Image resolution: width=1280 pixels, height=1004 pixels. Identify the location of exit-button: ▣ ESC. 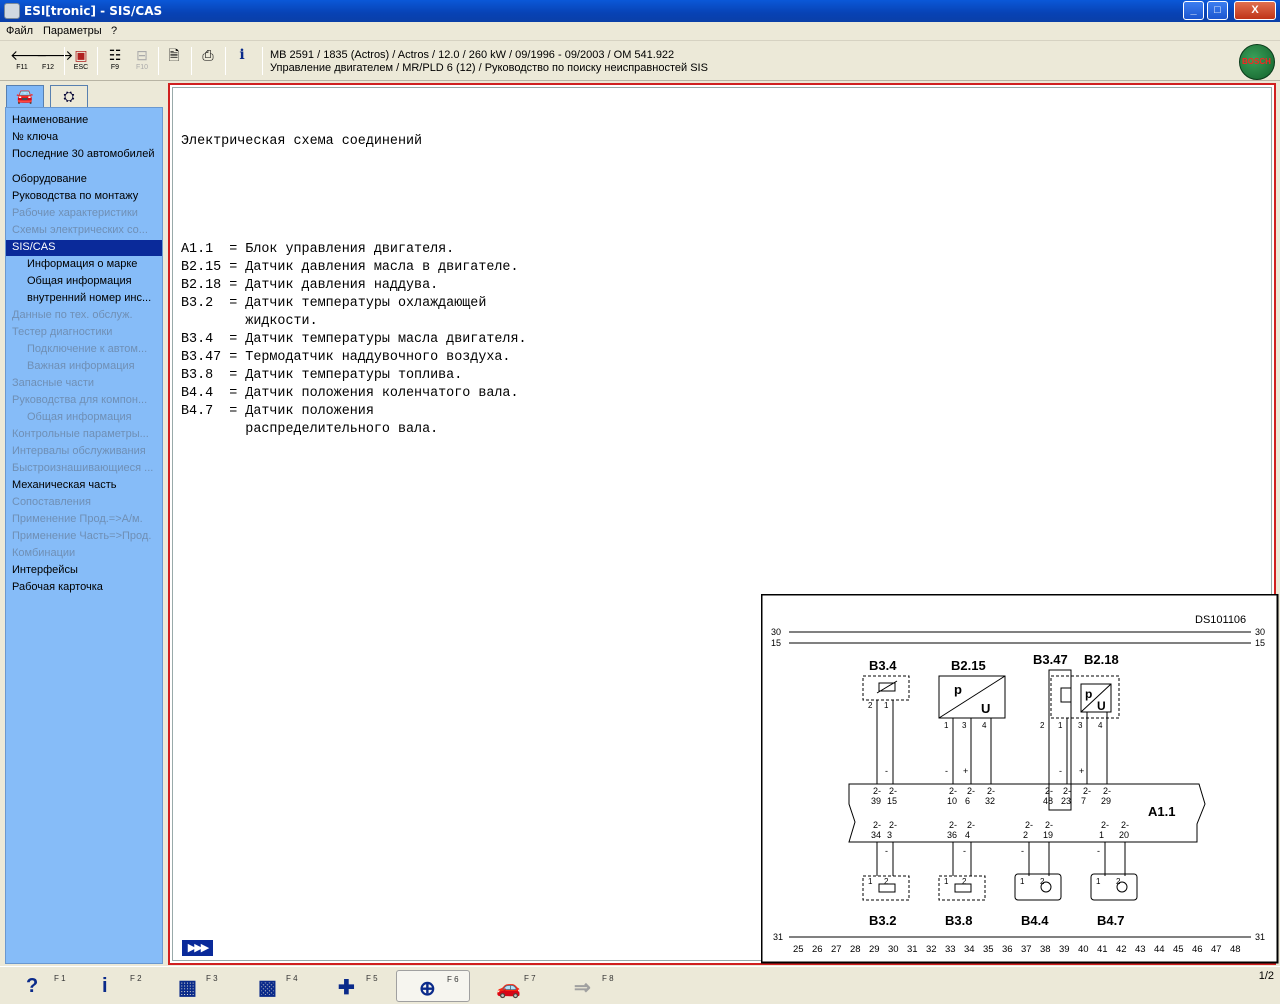
(81, 62).